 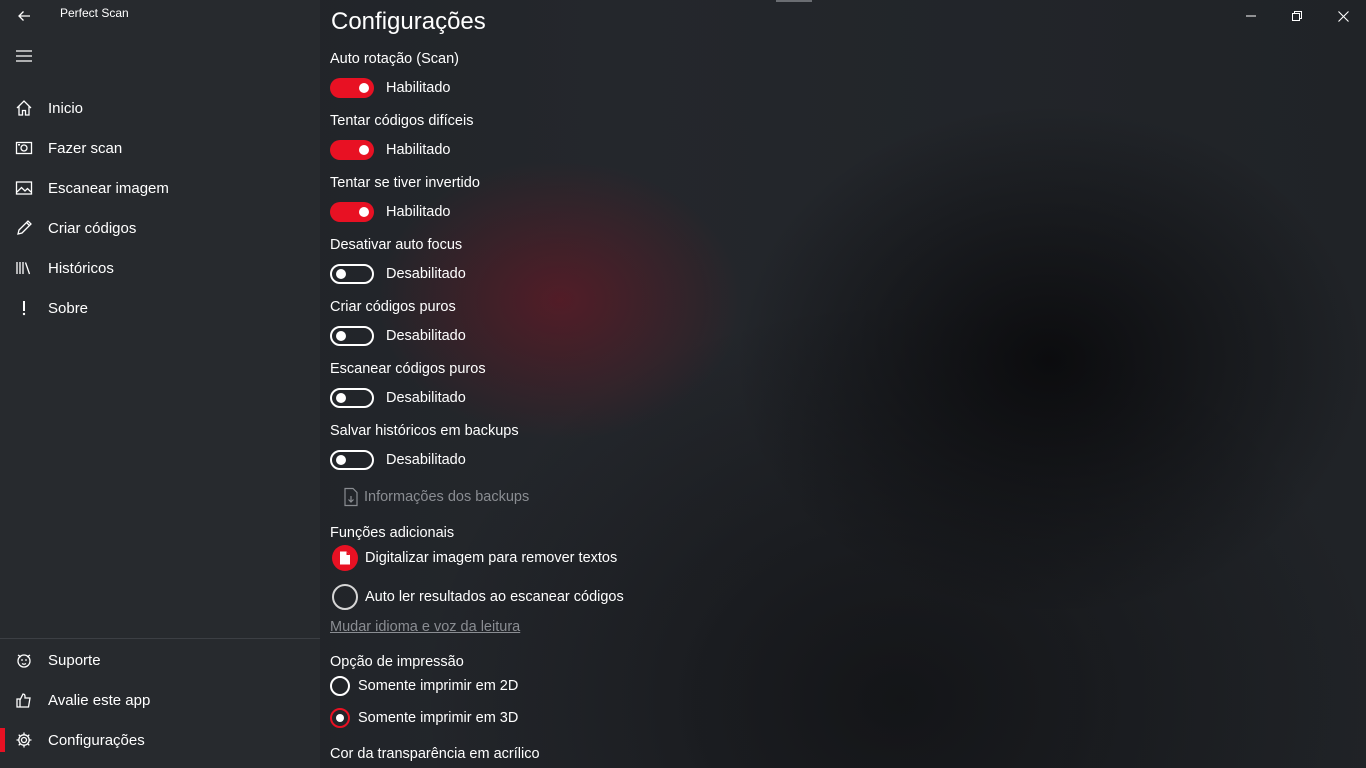 I want to click on nav-item-inicio: Inicio, so click(x=160, y=108).